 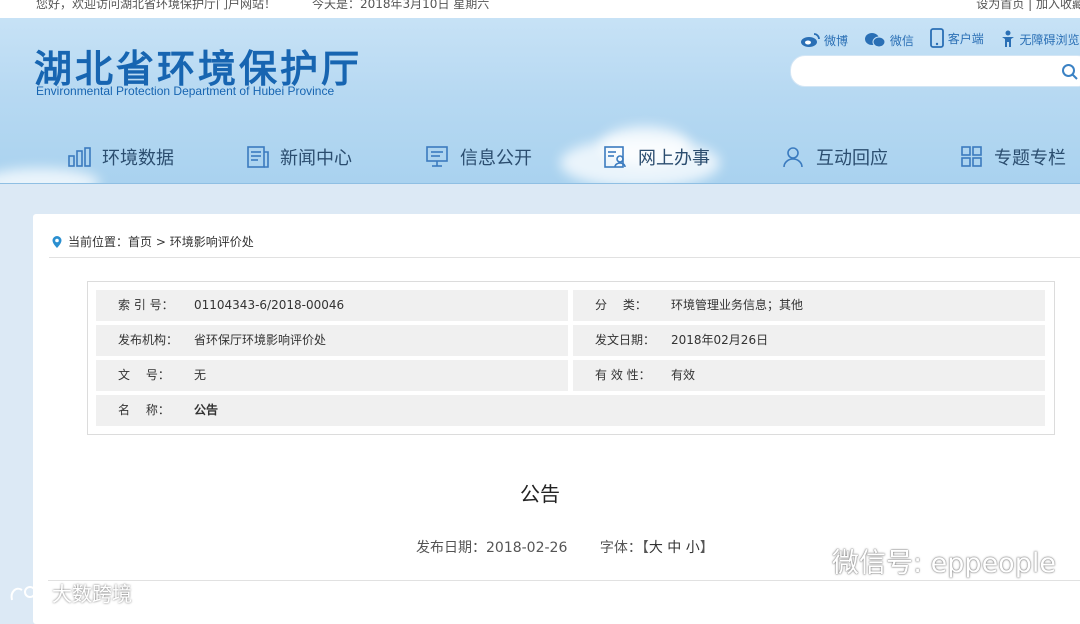 I want to click on quicklink-weibo: 微博, so click(x=824, y=40).